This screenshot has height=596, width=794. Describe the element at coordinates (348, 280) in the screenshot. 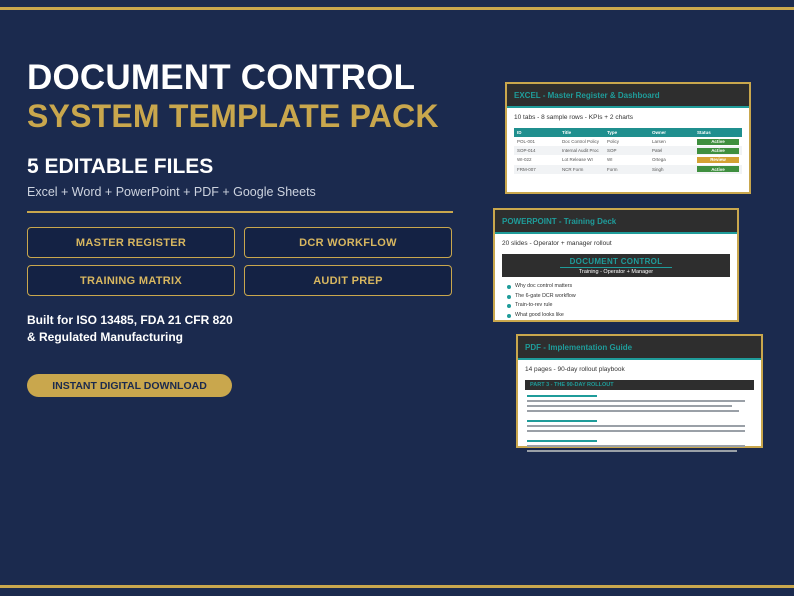

I see `tile-audit-prep: AUDIT PREP` at that location.